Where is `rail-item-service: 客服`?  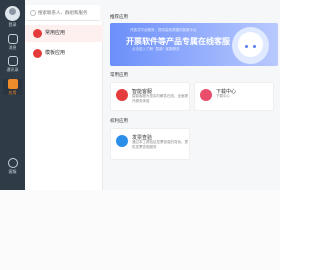 rail-item-service: 客服 is located at coordinates (12, 166).